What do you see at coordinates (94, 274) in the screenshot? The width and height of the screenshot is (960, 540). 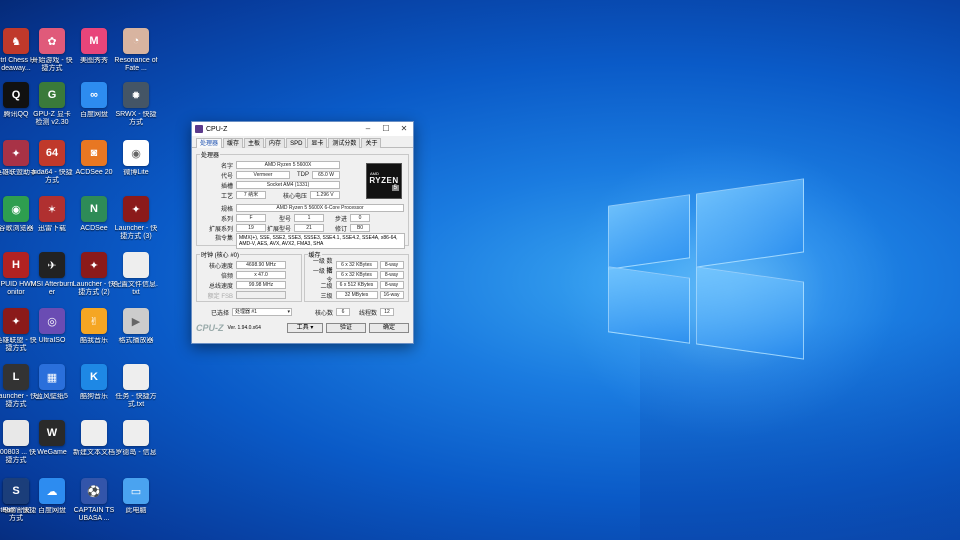 I see `desktop-shortcut: ✦ Launcher - 快捷方式 (2)` at bounding box center [94, 274].